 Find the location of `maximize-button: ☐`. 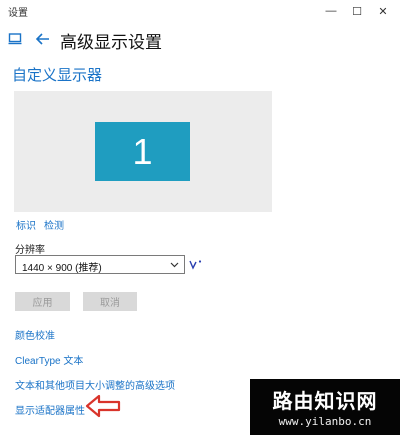

maximize-button: ☐ is located at coordinates (357, 11).